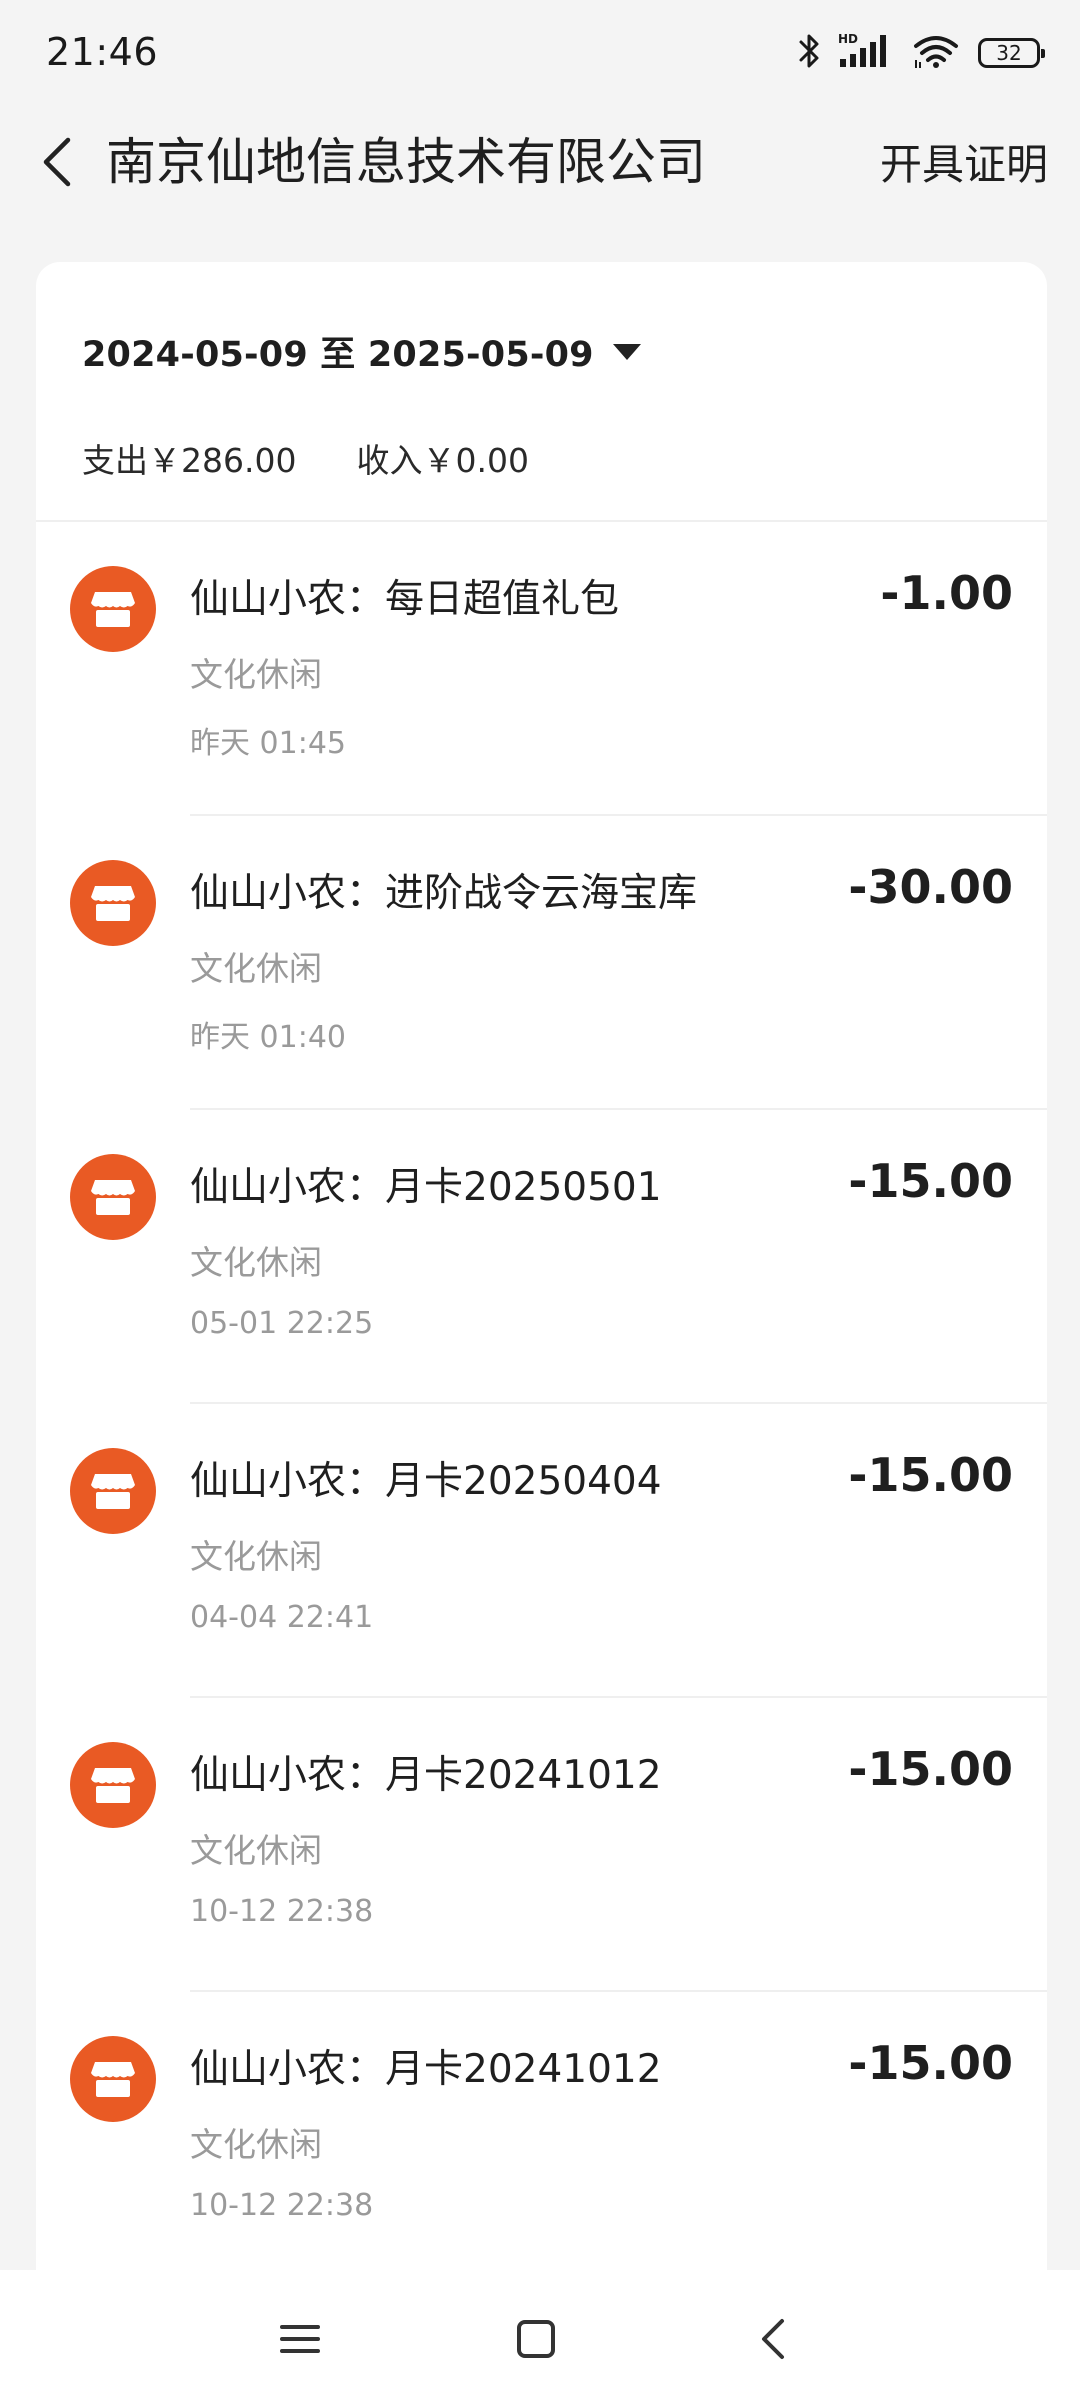 This screenshot has height=2400, width=1080. Describe the element at coordinates (541, 1551) in the screenshot. I see `list-item: 仙山小农：月卡20250404 文化休闲 04-04 22:41 -15.00` at that location.